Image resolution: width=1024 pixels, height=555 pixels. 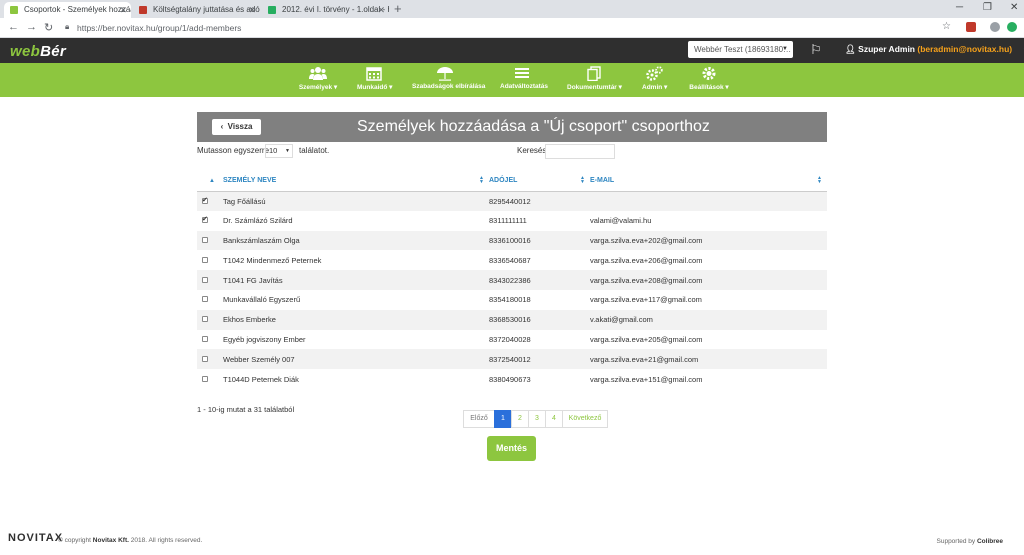 I want to click on bookmark-star-icon: ☆, so click(x=946, y=26).